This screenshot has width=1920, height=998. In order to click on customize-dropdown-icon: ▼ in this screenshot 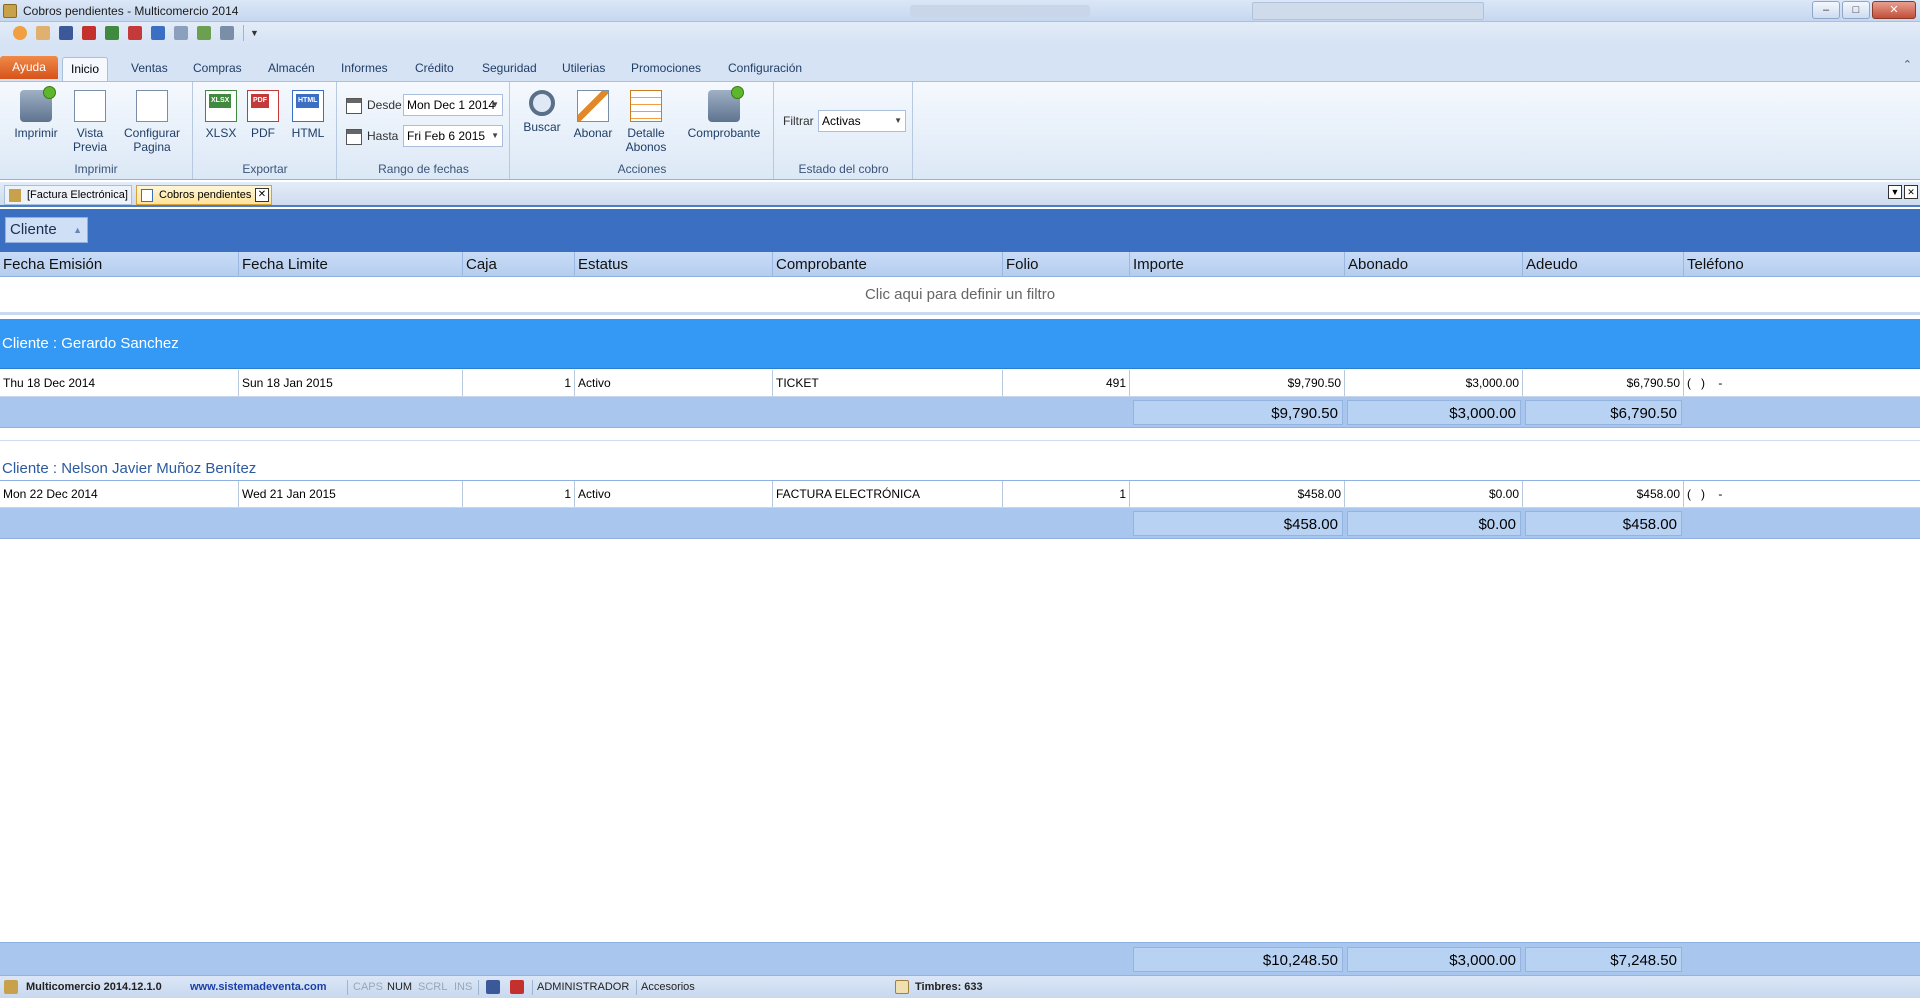, I will do `click(254, 33)`.